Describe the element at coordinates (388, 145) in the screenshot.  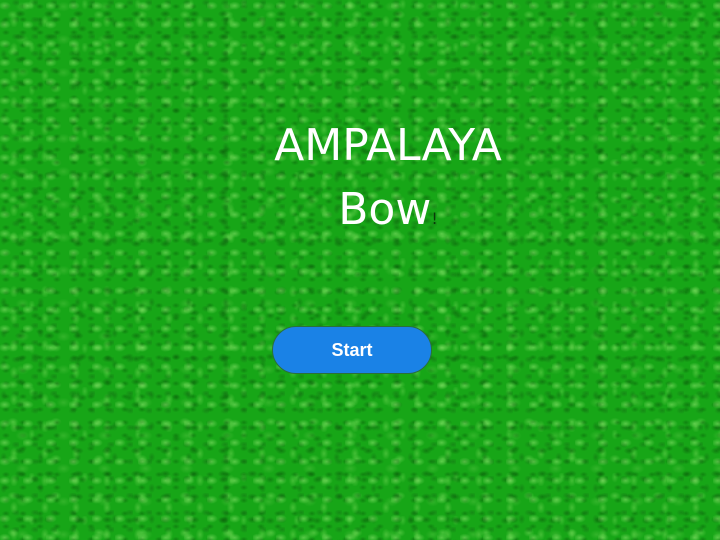
I see `game-title-line-1: AMPALAYA` at that location.